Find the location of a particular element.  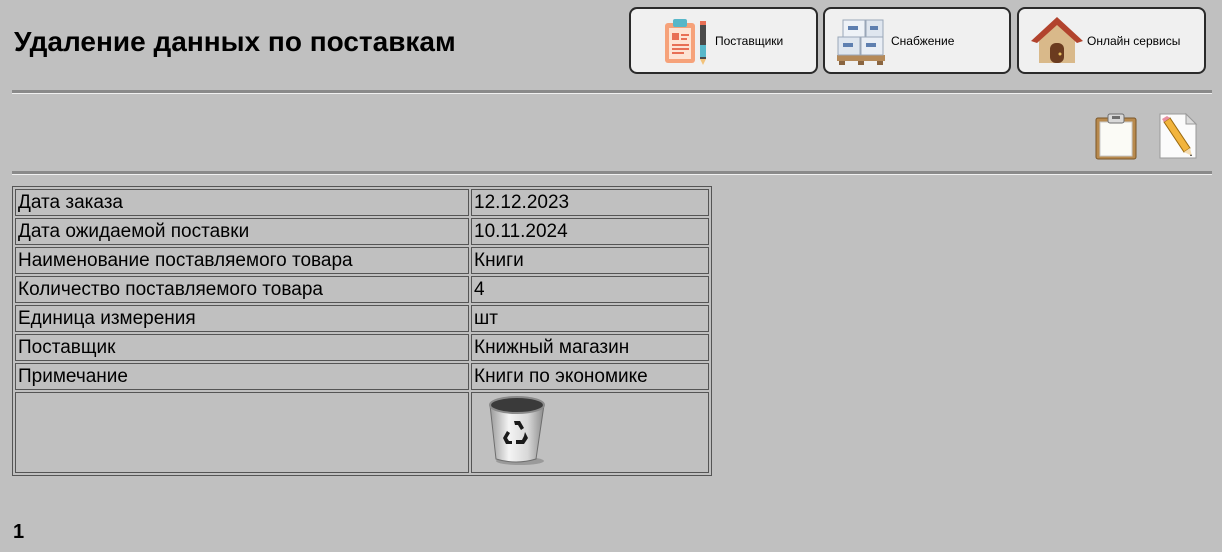

field-label-quantity: Количество поставляемого товара is located at coordinates (242, 289).